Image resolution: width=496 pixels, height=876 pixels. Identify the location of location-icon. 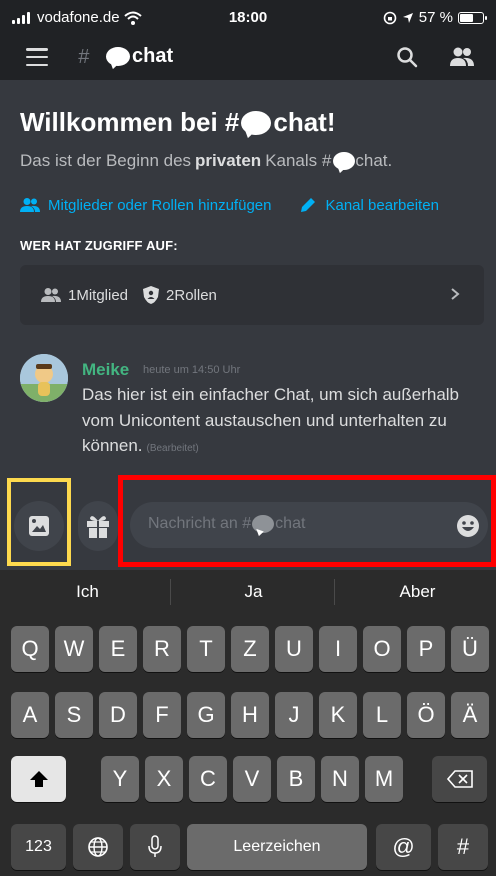
(407, 17).